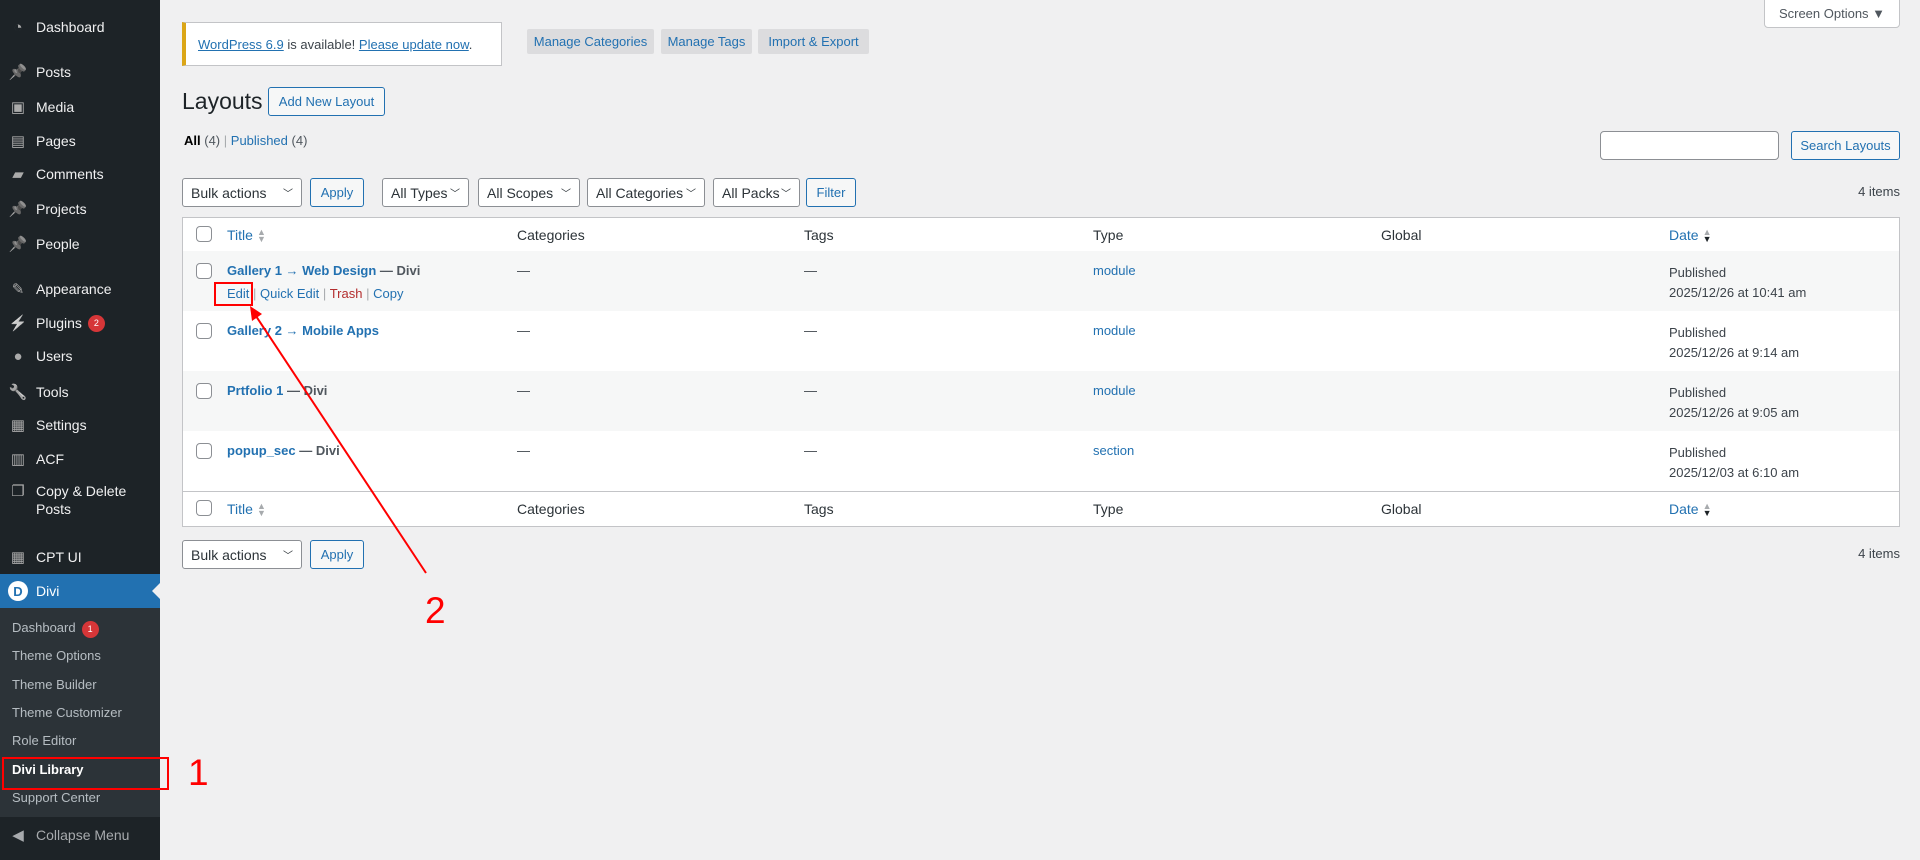 This screenshot has width=1920, height=860. What do you see at coordinates (435, 610) in the screenshot?
I see `annotation-step-2: 2` at bounding box center [435, 610].